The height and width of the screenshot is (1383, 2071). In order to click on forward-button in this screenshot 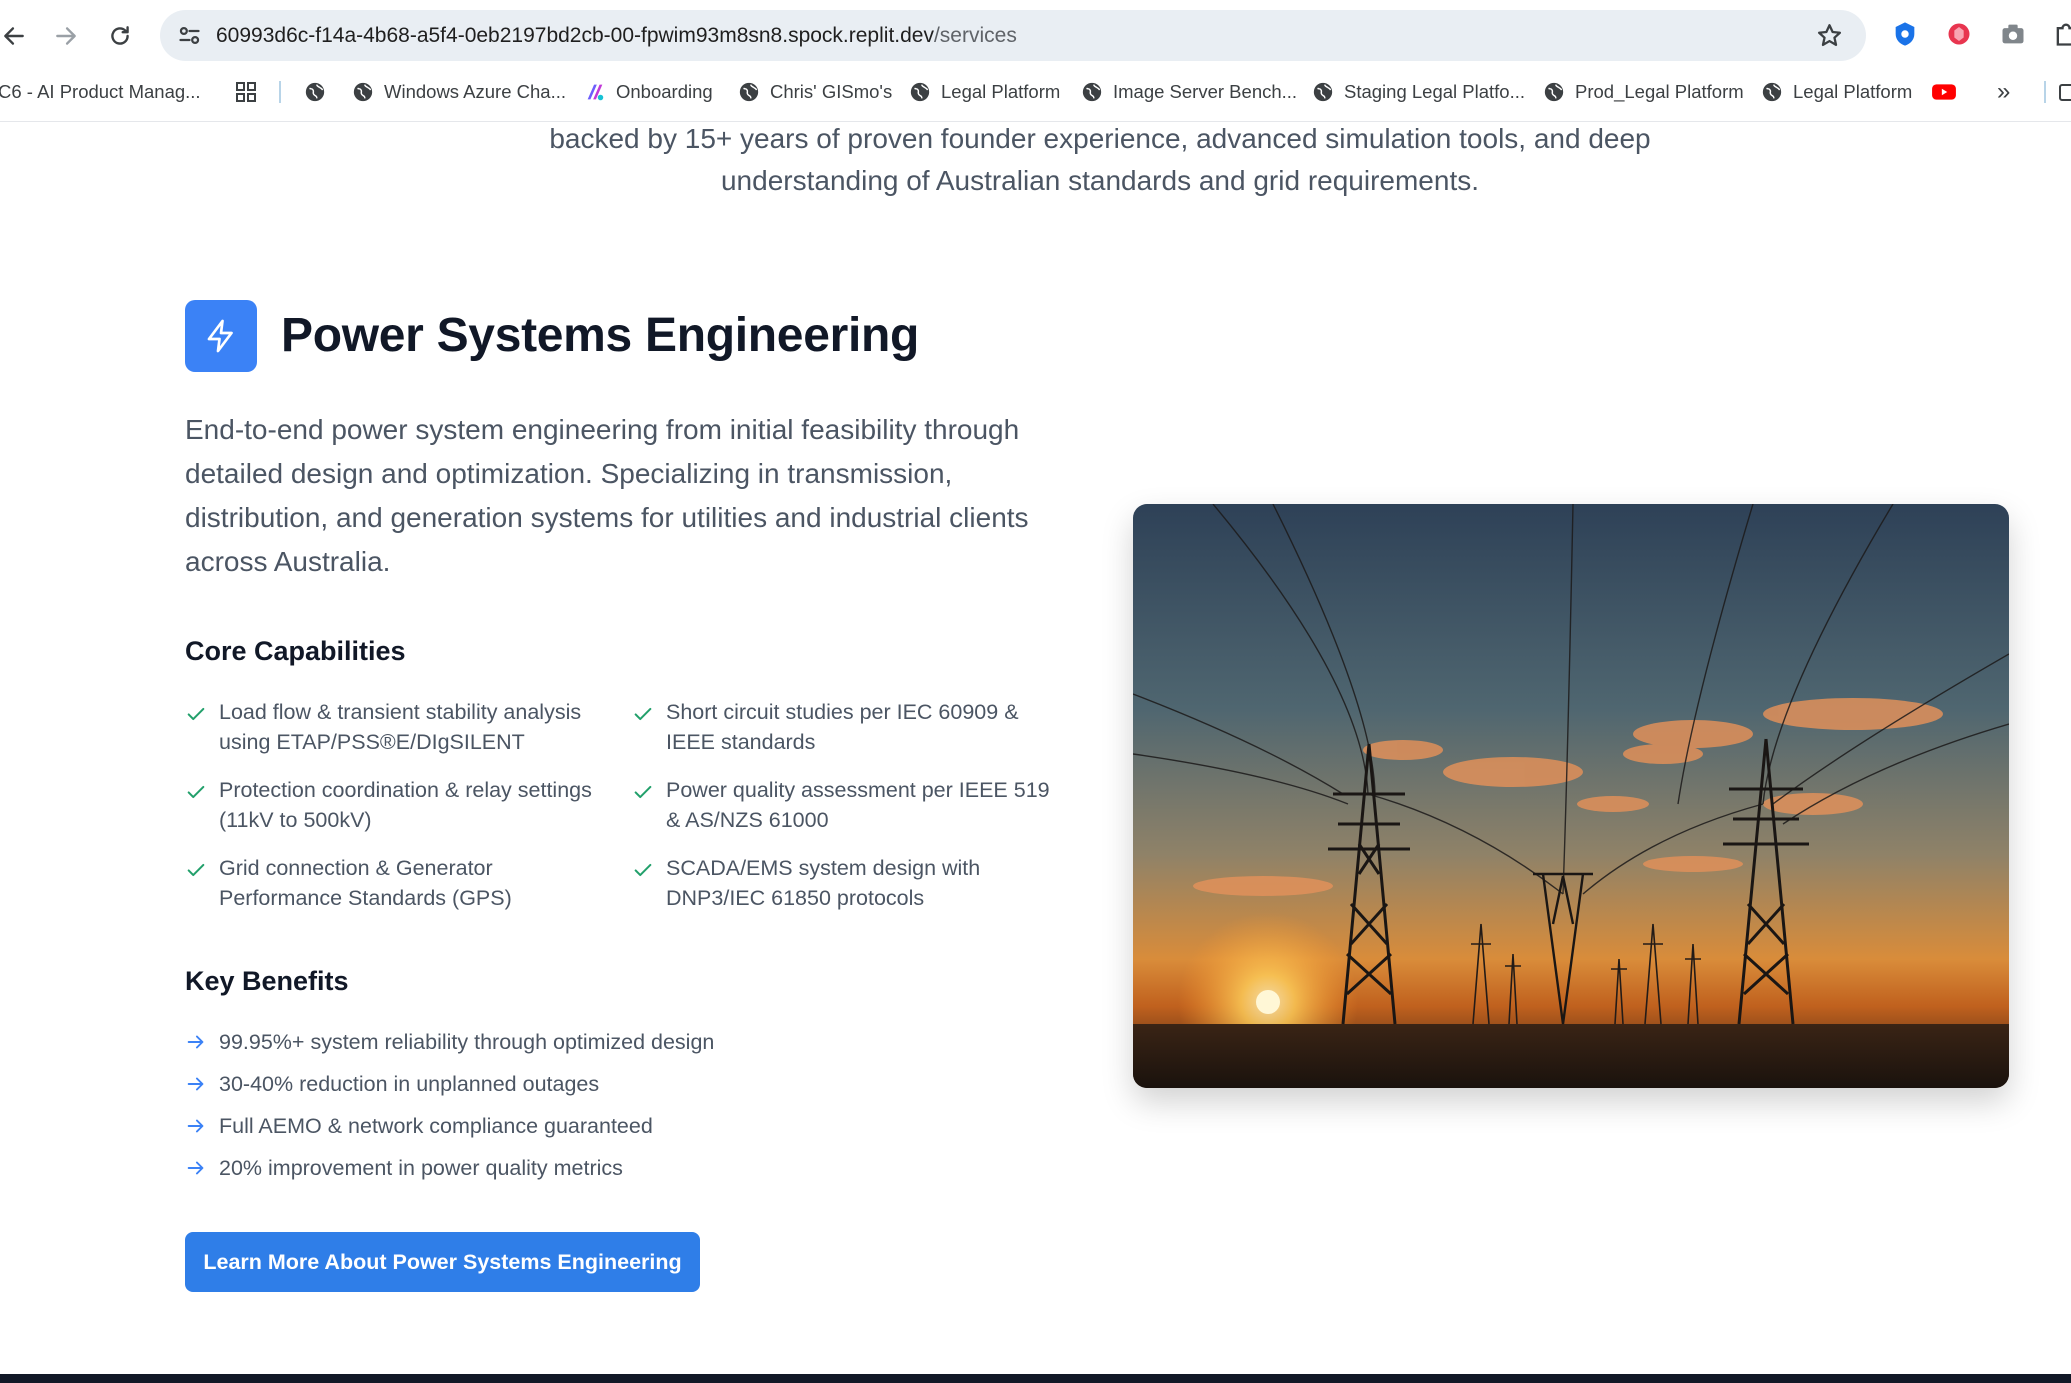, I will do `click(66, 36)`.